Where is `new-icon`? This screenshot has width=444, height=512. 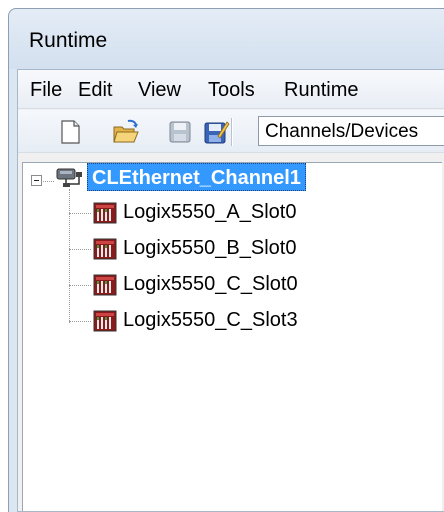
new-icon is located at coordinates (70, 132).